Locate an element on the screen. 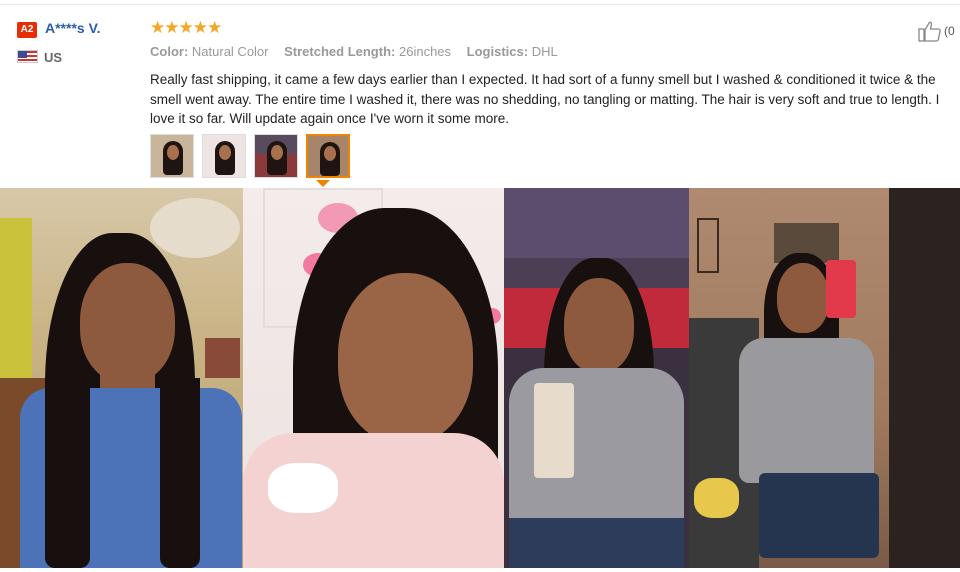  attribute-color: Color: Natural Color is located at coordinates (209, 51).